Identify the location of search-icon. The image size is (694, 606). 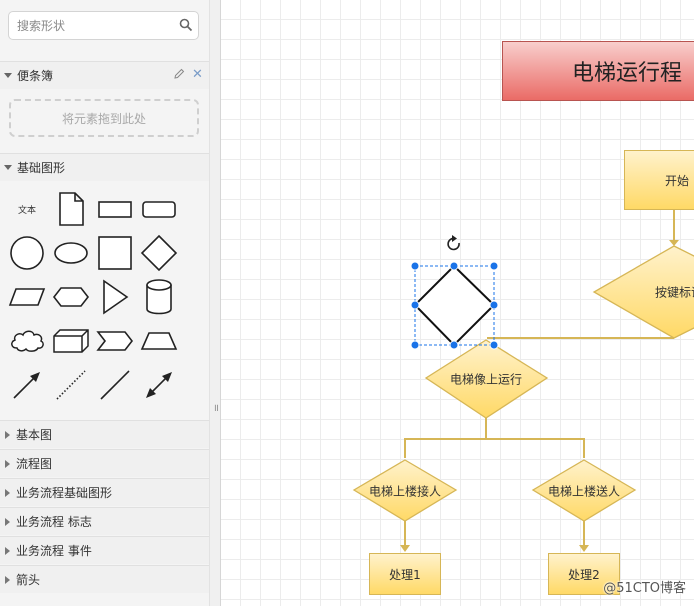
(186, 26).